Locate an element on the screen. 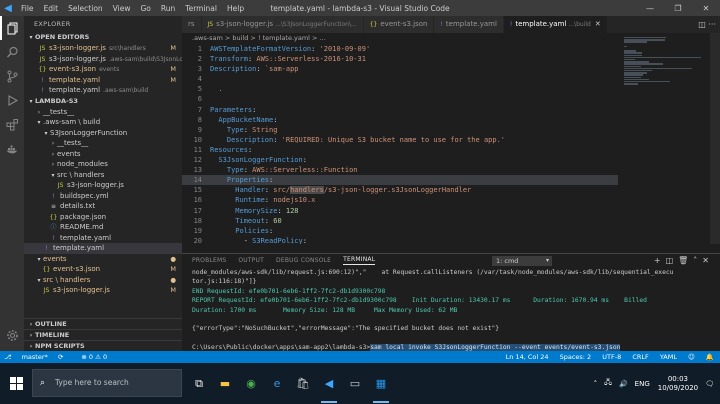 The width and height of the screenshot is (720, 404). explorer-icon is located at coordinates (12, 28).